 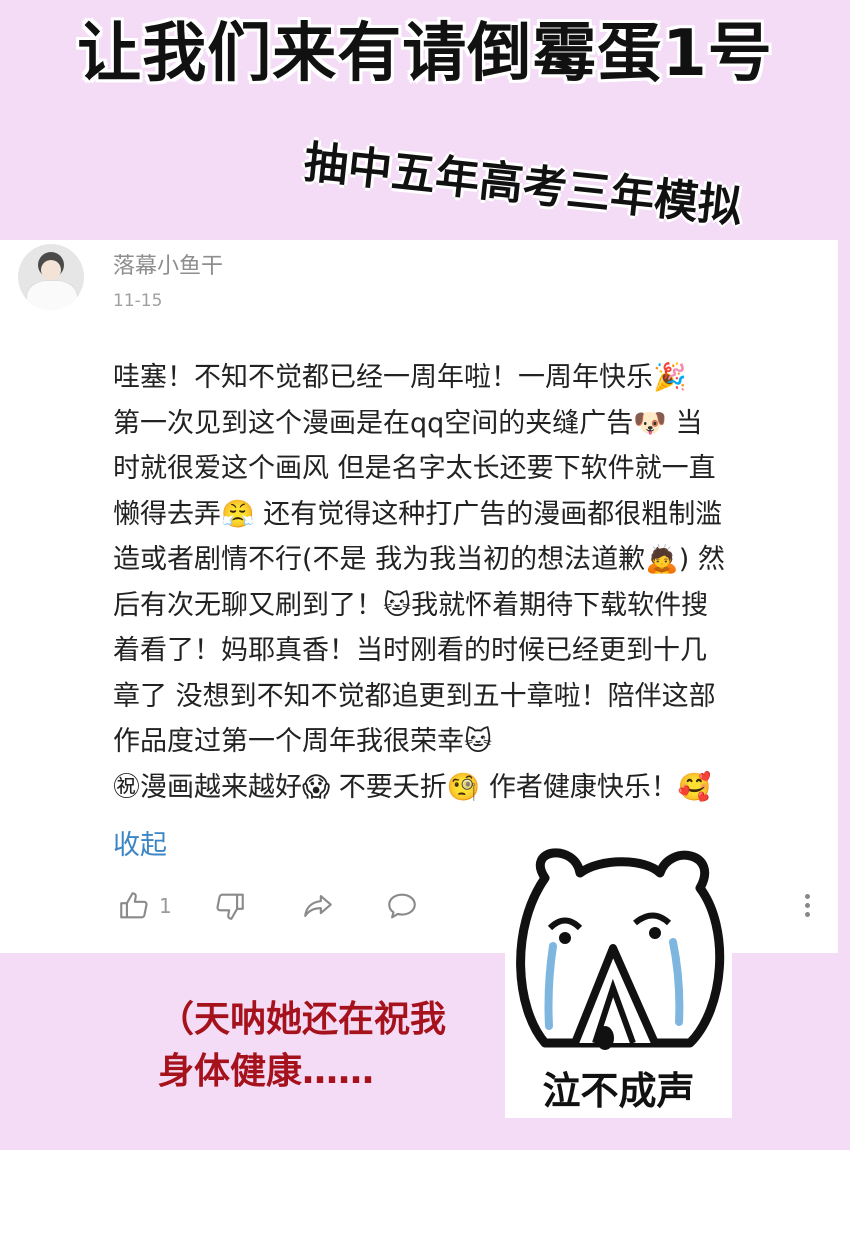 What do you see at coordinates (408, 423) in the screenshot?
I see `comment-line: 第一次见到这个漫画是在qq空间的夹缝广告🐶 当` at bounding box center [408, 423].